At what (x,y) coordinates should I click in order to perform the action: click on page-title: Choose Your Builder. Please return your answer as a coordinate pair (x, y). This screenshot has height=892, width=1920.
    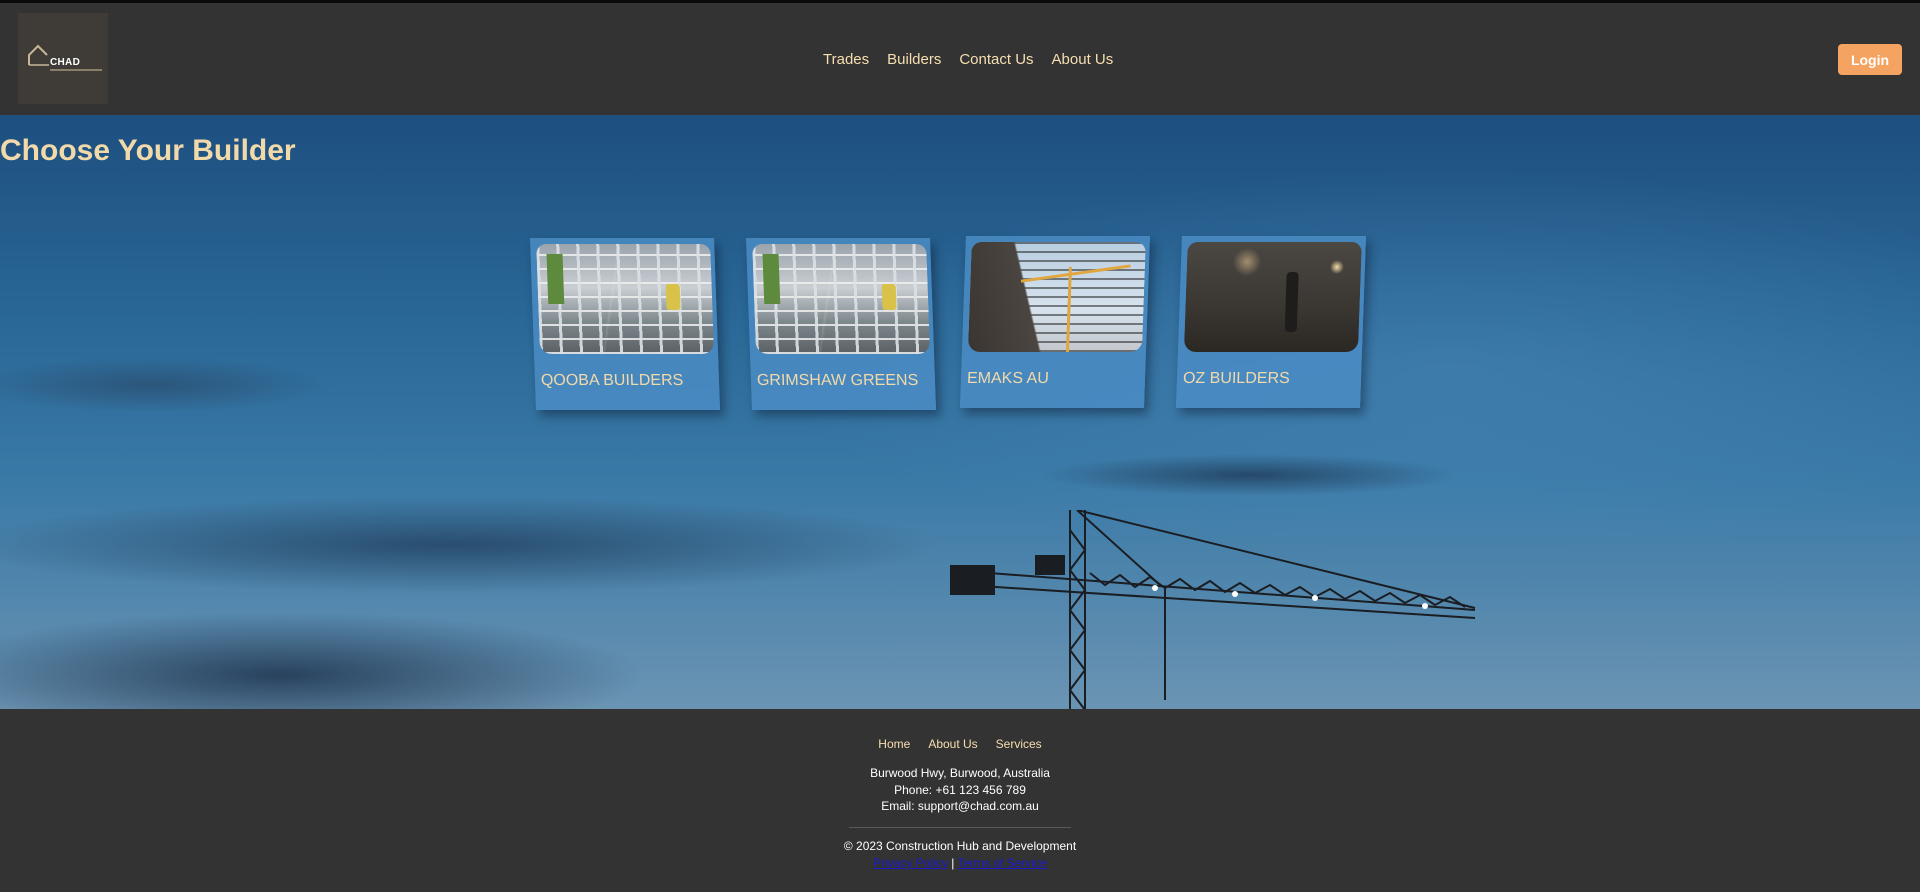
    Looking at the image, I should click on (148, 150).